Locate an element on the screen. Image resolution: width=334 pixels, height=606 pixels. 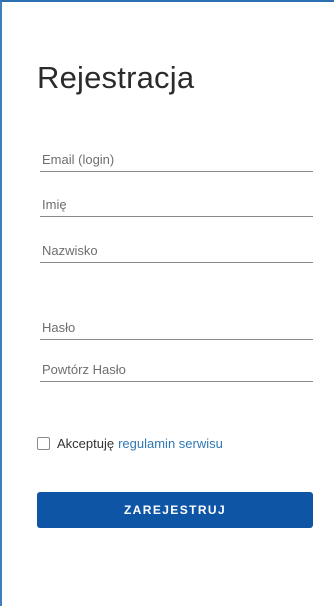
terms-label: Akceptuję is located at coordinates (86, 443).